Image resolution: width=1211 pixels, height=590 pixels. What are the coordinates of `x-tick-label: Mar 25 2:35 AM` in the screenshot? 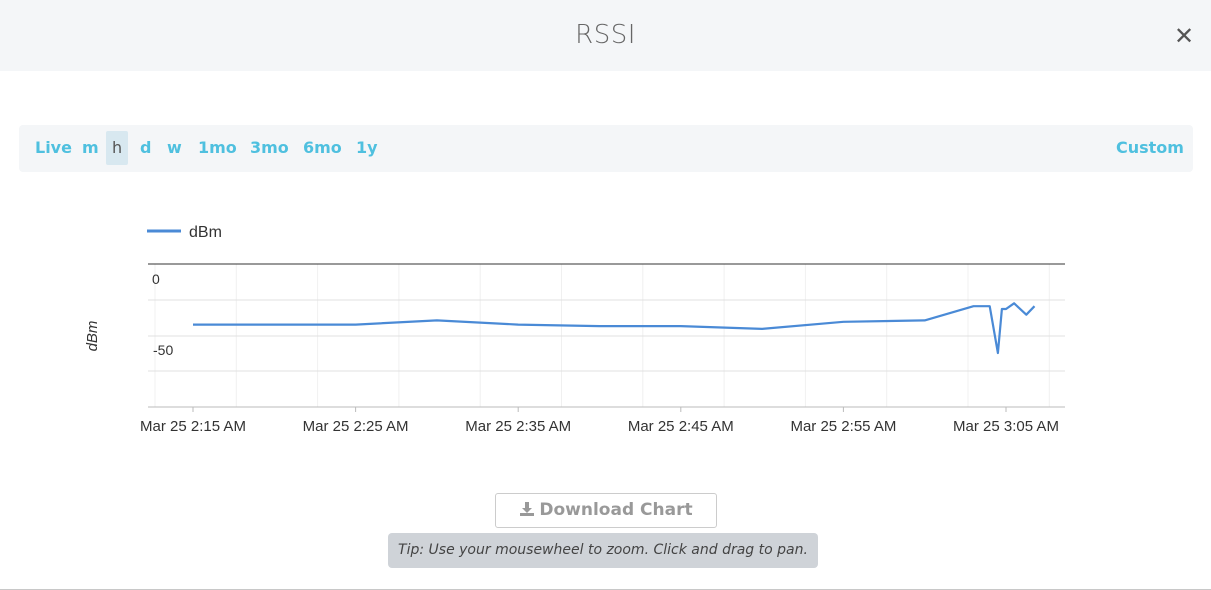 It's located at (518, 426).